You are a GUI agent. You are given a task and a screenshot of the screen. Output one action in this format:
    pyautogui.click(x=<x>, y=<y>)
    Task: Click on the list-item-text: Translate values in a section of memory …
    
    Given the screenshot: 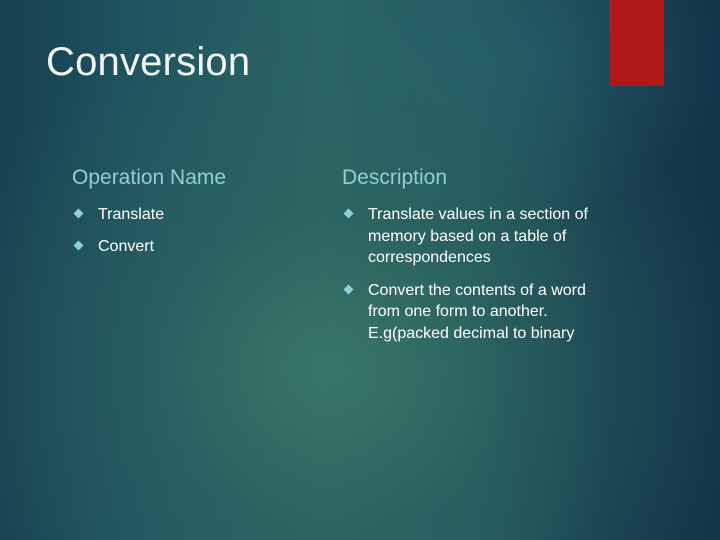 What is the action you would take?
    pyautogui.click(x=478, y=236)
    